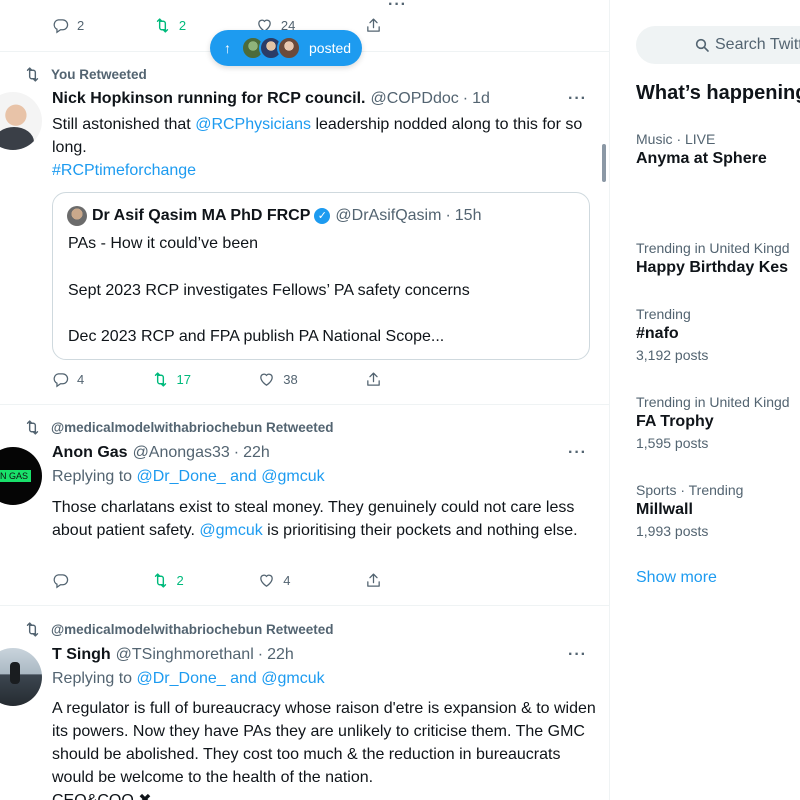 The width and height of the screenshot is (800, 800). What do you see at coordinates (217, 379) in the screenshot?
I see `tweet-actions: 4 17 38` at bounding box center [217, 379].